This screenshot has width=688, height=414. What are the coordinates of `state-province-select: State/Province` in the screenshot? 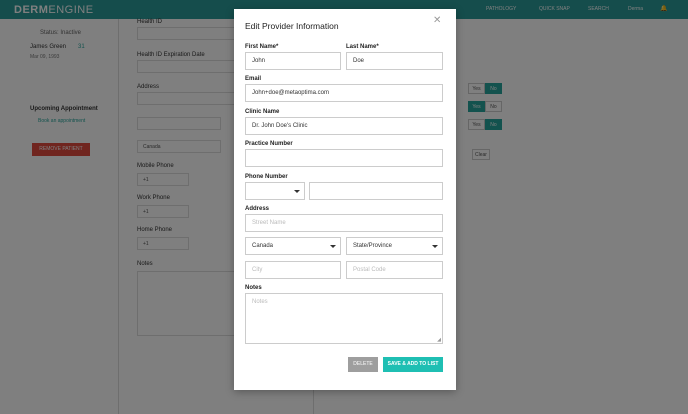 It's located at (394, 246).